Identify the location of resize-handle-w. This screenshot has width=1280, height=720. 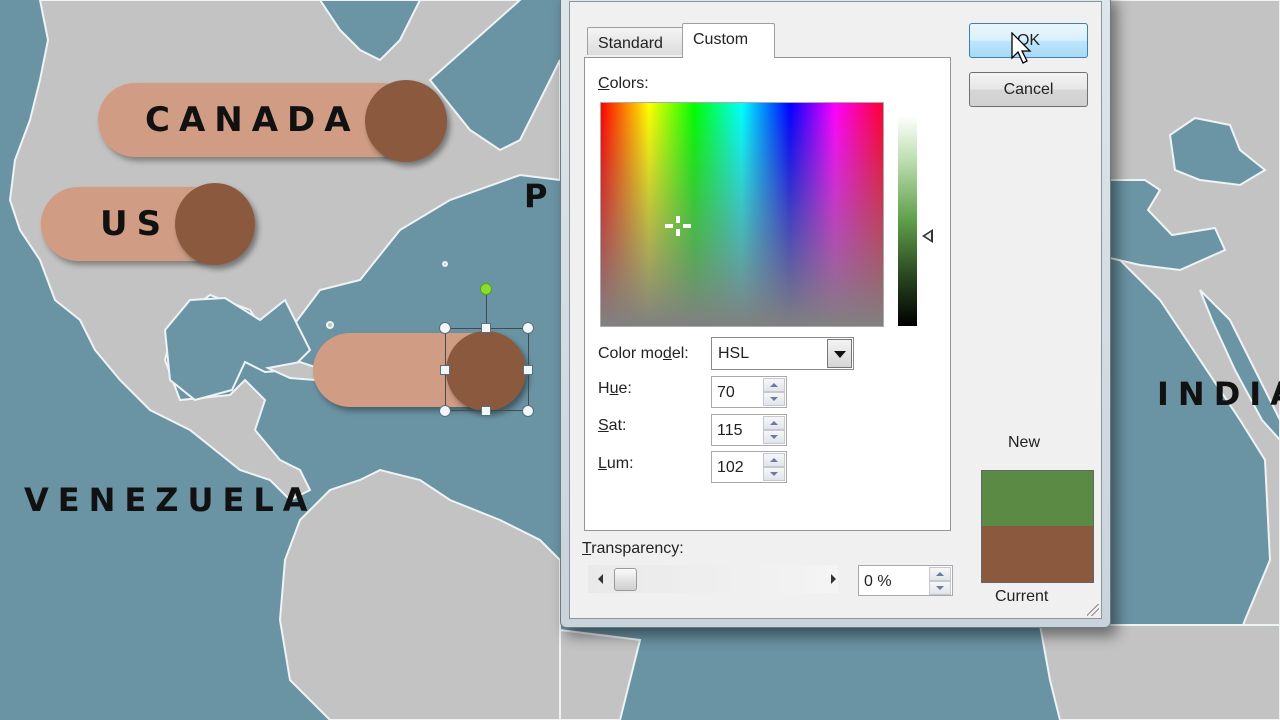
(445, 370).